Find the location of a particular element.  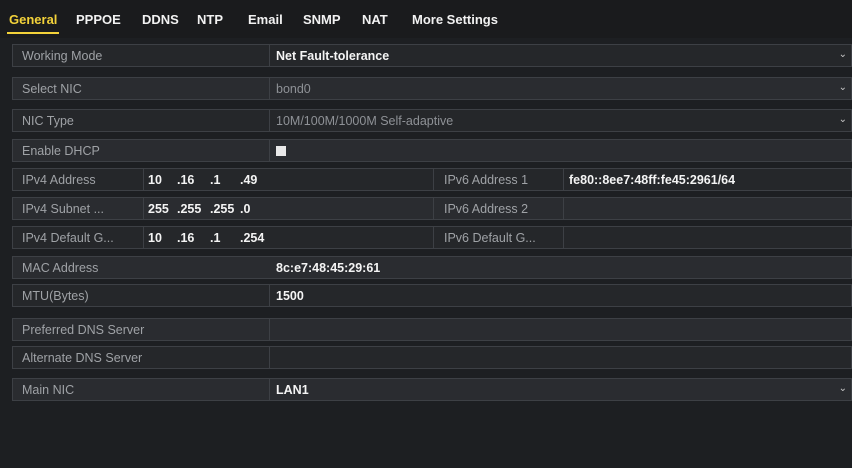

nic-type-select: 10M/100M/1000M Self-adaptive ⌄ is located at coordinates (560, 120).